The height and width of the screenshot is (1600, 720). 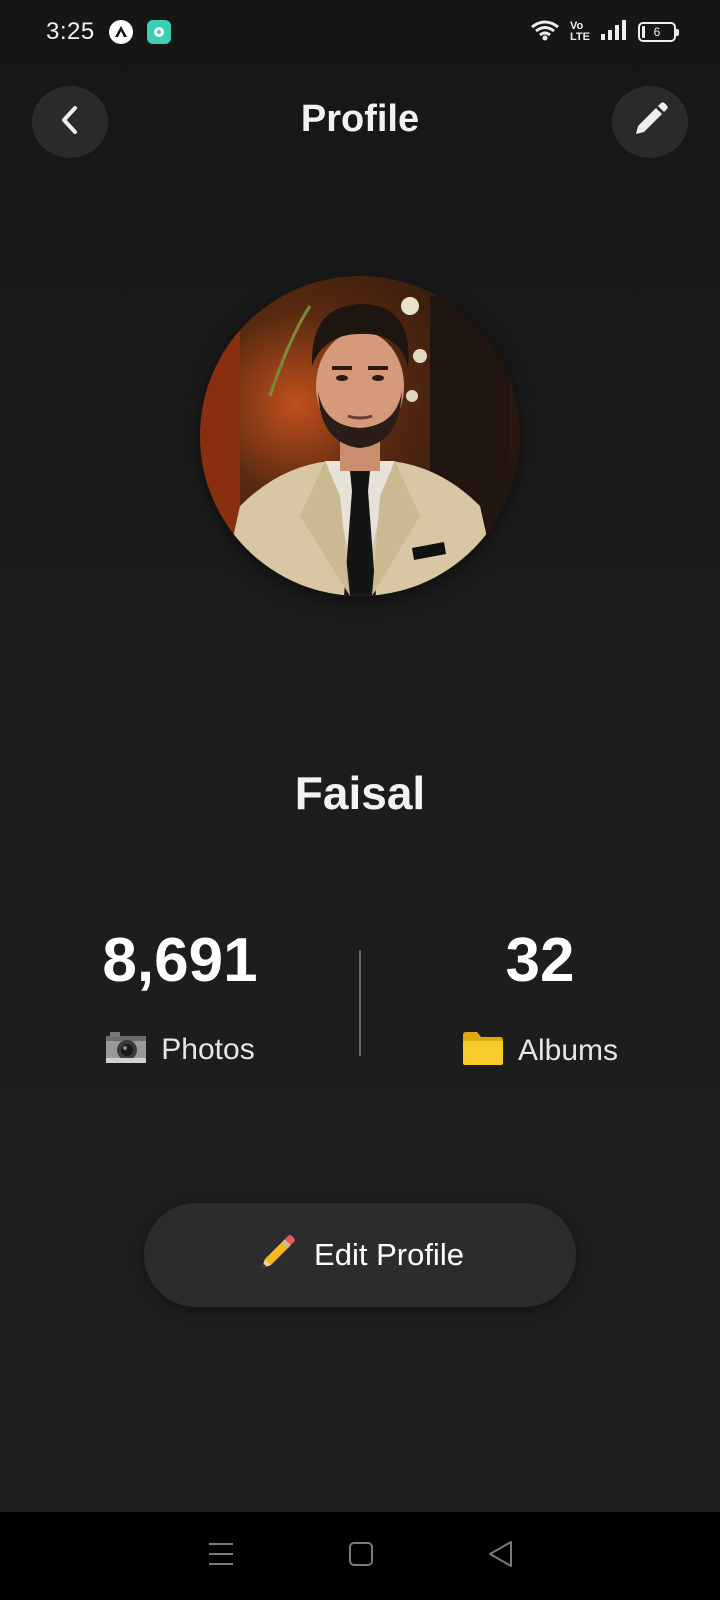 What do you see at coordinates (120, 32) in the screenshot?
I see `app-notification-icon` at bounding box center [120, 32].